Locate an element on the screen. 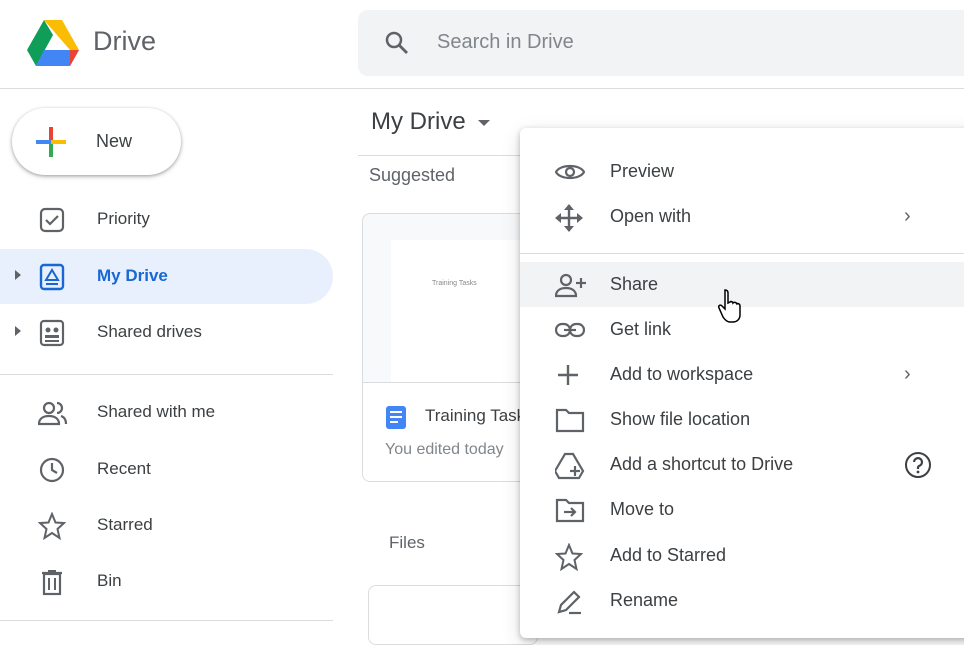 Image resolution: width=964 pixels, height=645 pixels. menu-divider is located at coordinates (742, 253).